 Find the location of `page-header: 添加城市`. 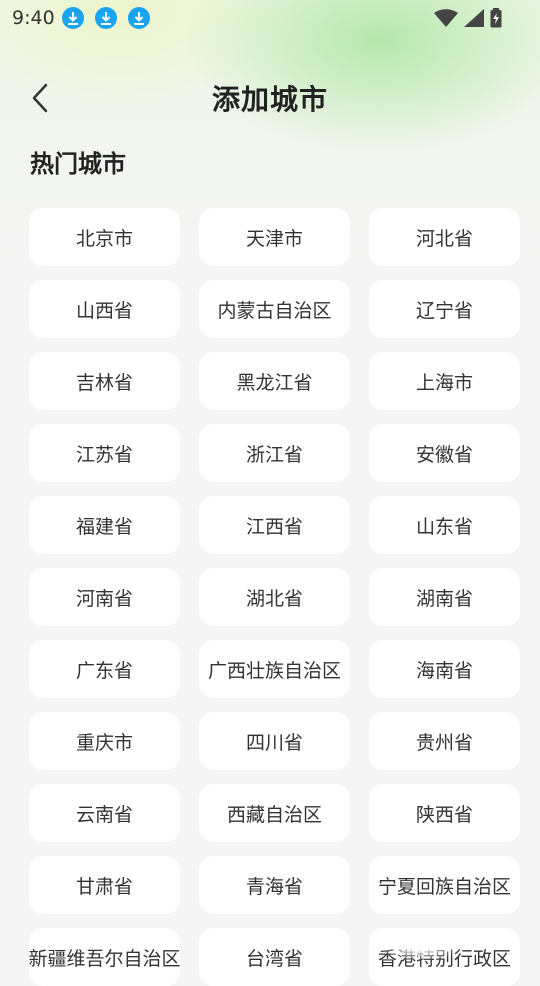

page-header: 添加城市 is located at coordinates (270, 98).